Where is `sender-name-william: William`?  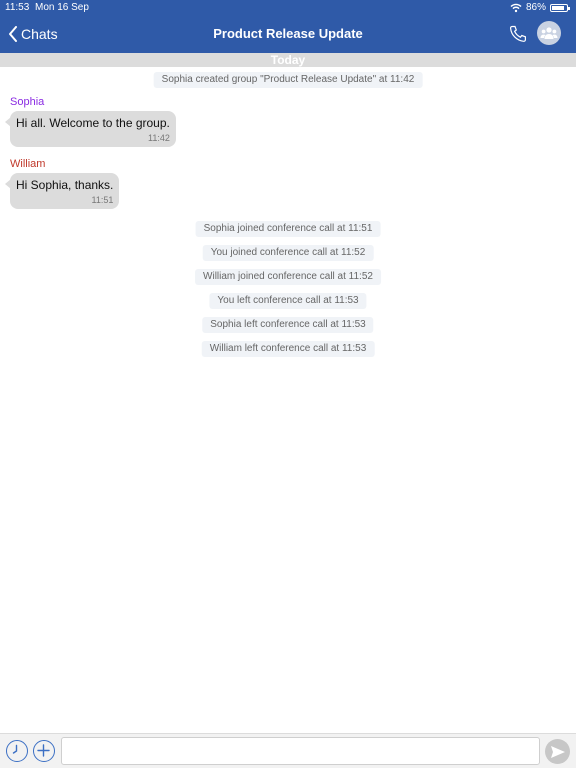
sender-name-william: William is located at coordinates (28, 164).